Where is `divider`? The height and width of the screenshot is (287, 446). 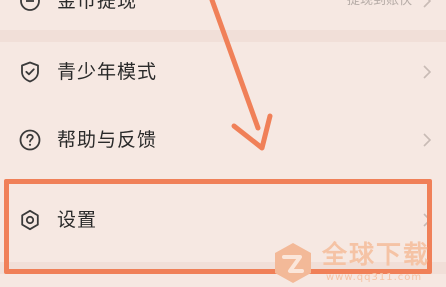 divider is located at coordinates (223, 36).